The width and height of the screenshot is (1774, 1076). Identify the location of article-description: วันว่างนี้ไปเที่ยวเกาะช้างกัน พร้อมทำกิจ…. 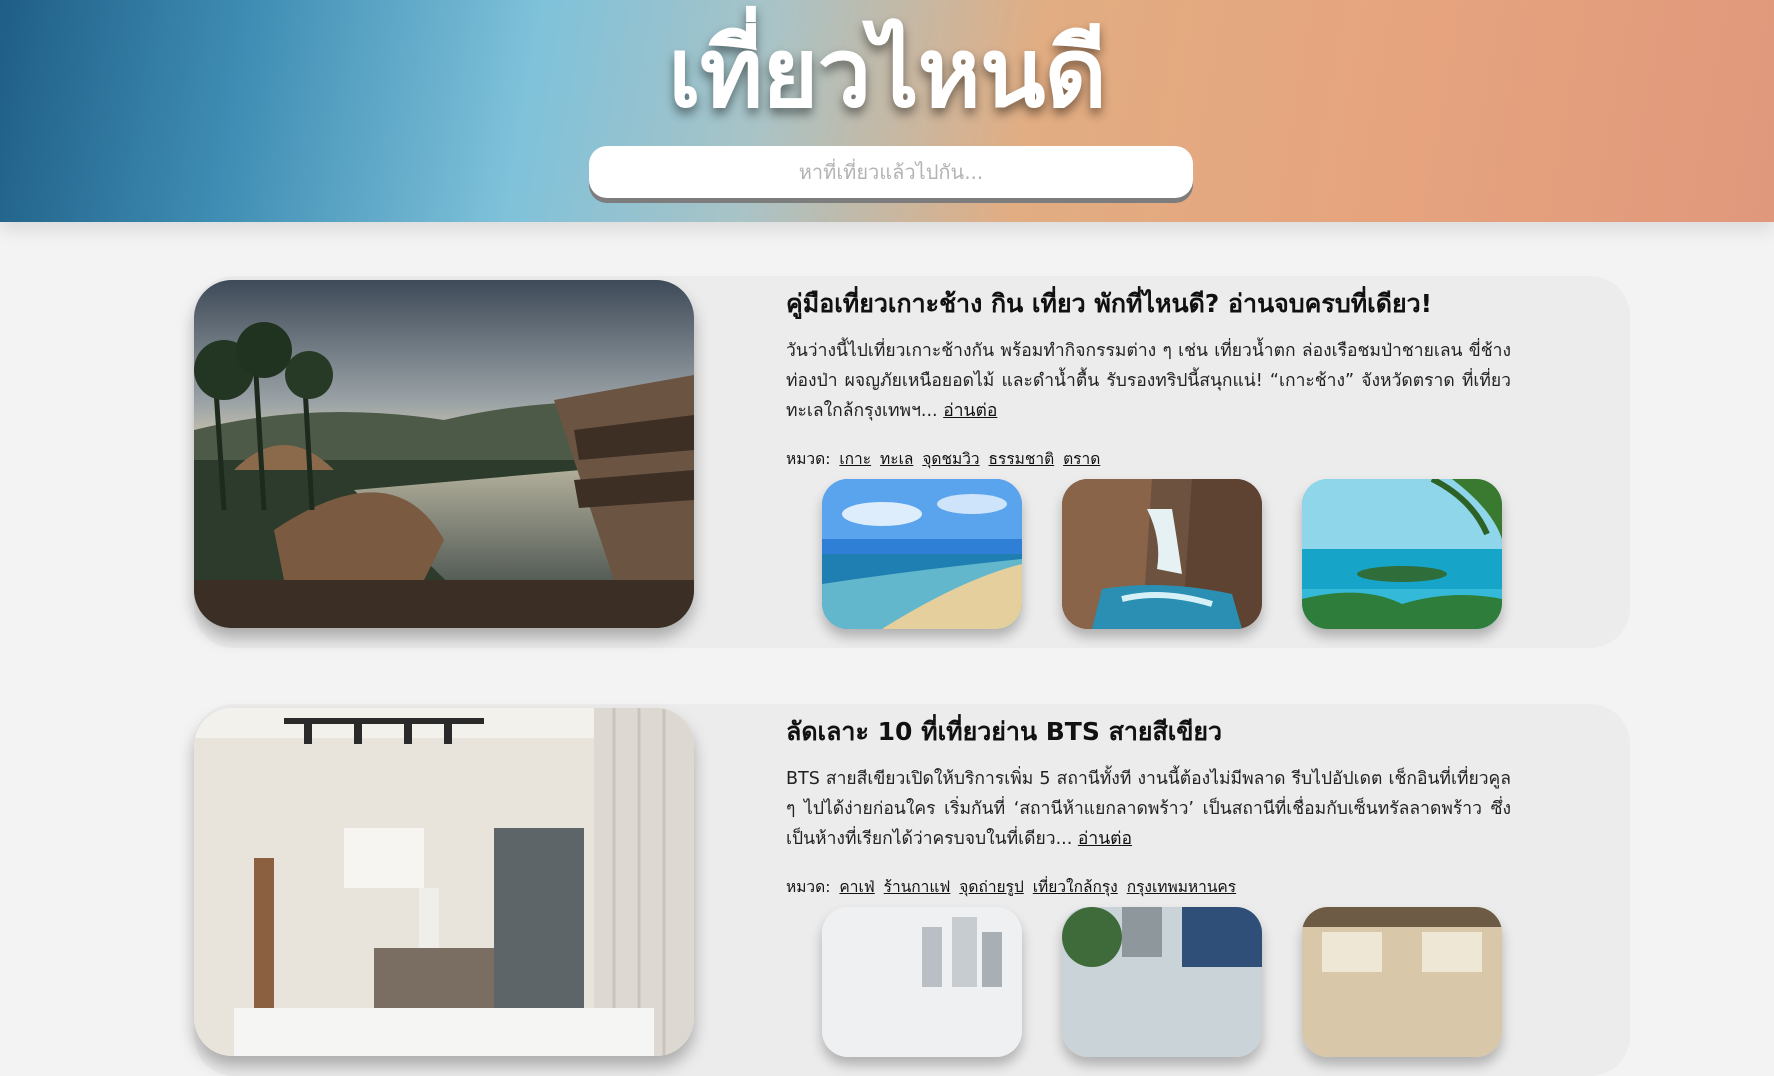
(1148, 382).